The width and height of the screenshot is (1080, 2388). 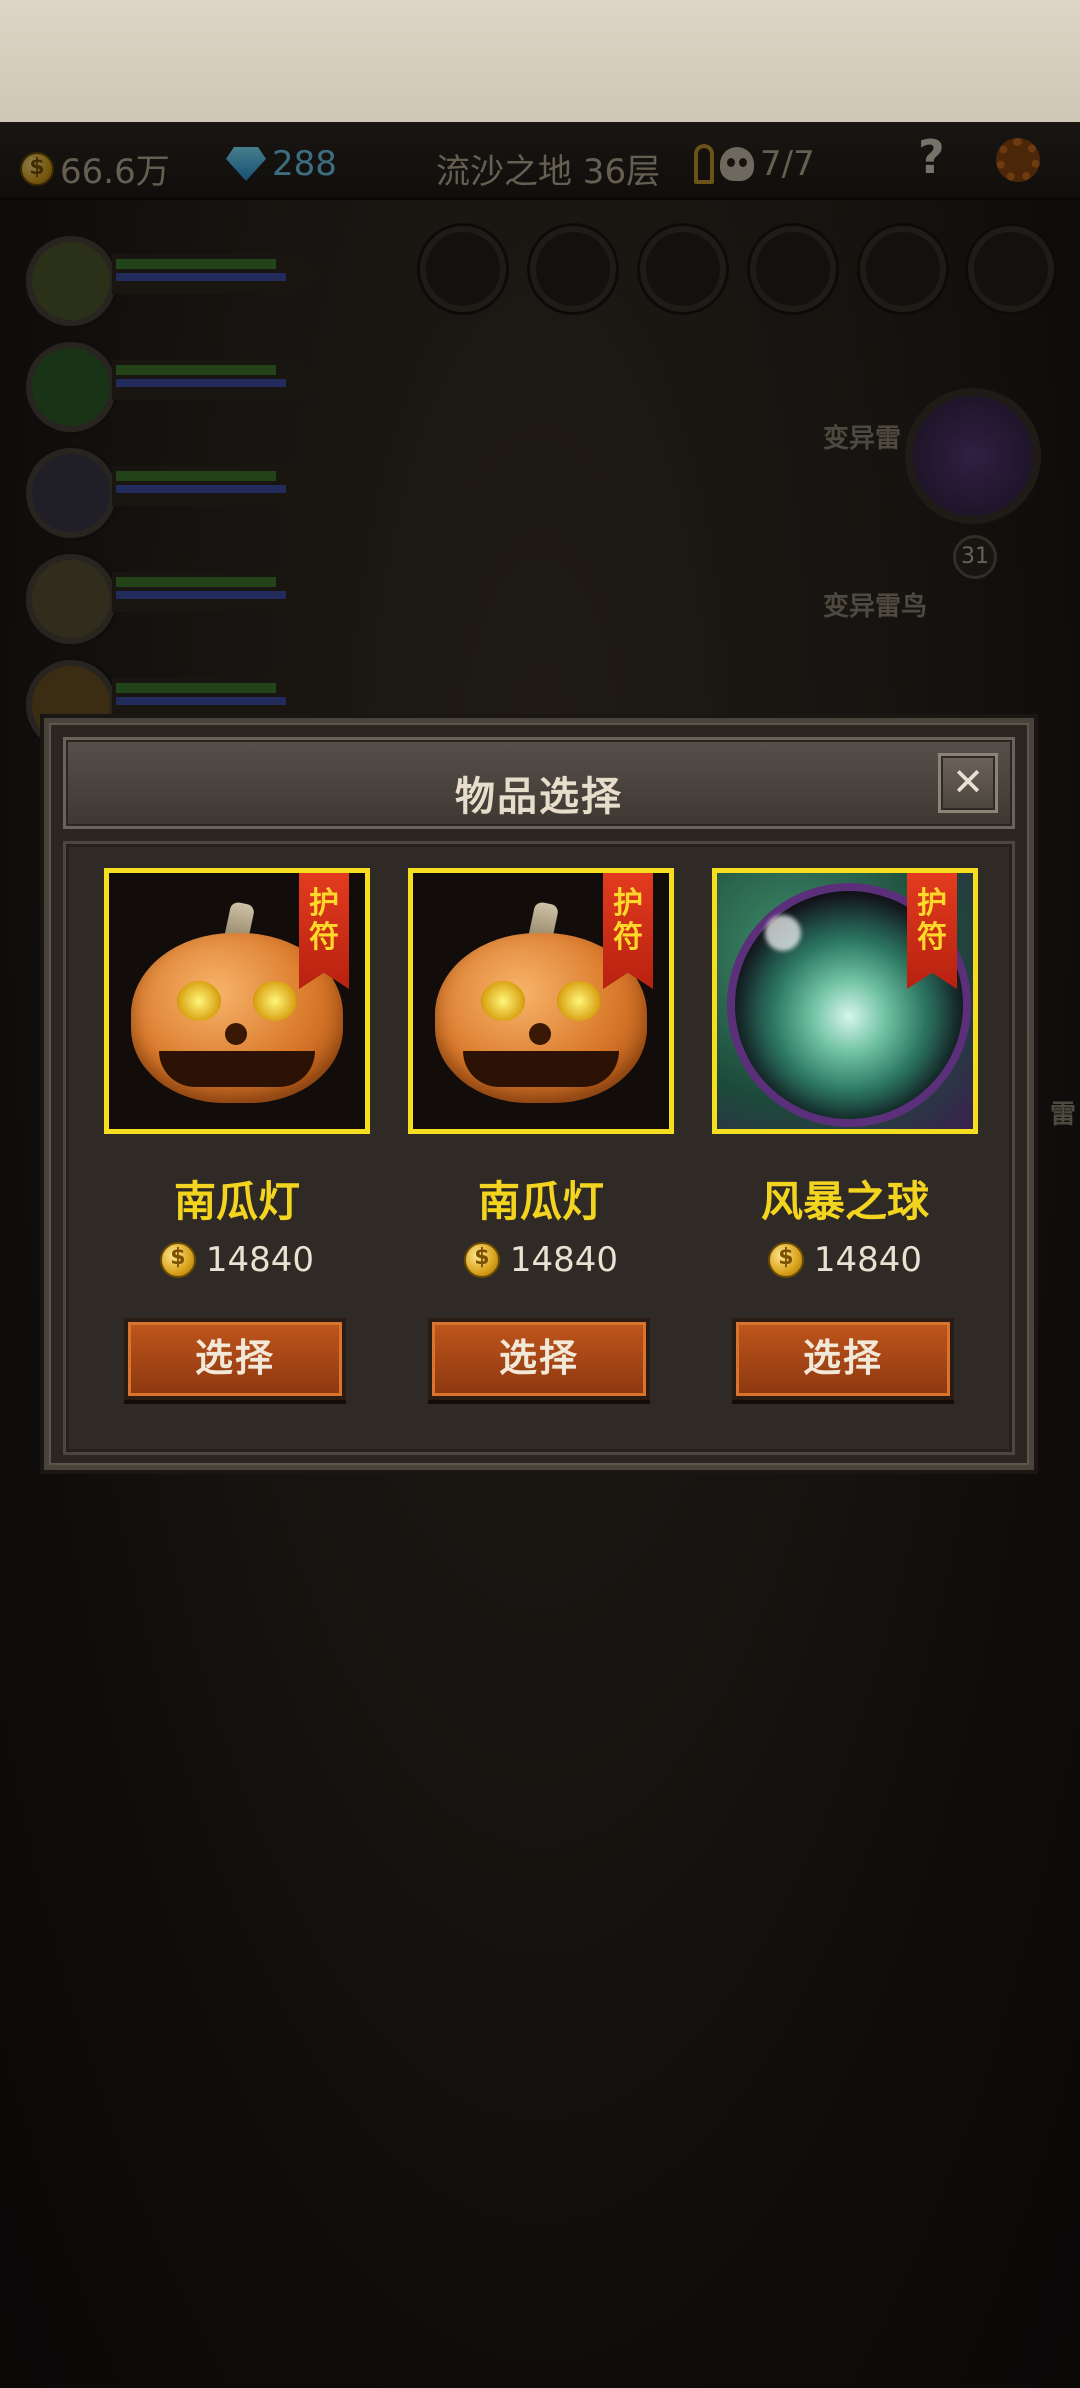 What do you see at coordinates (539, 797) in the screenshot?
I see `dialog-title: 物品选择` at bounding box center [539, 797].